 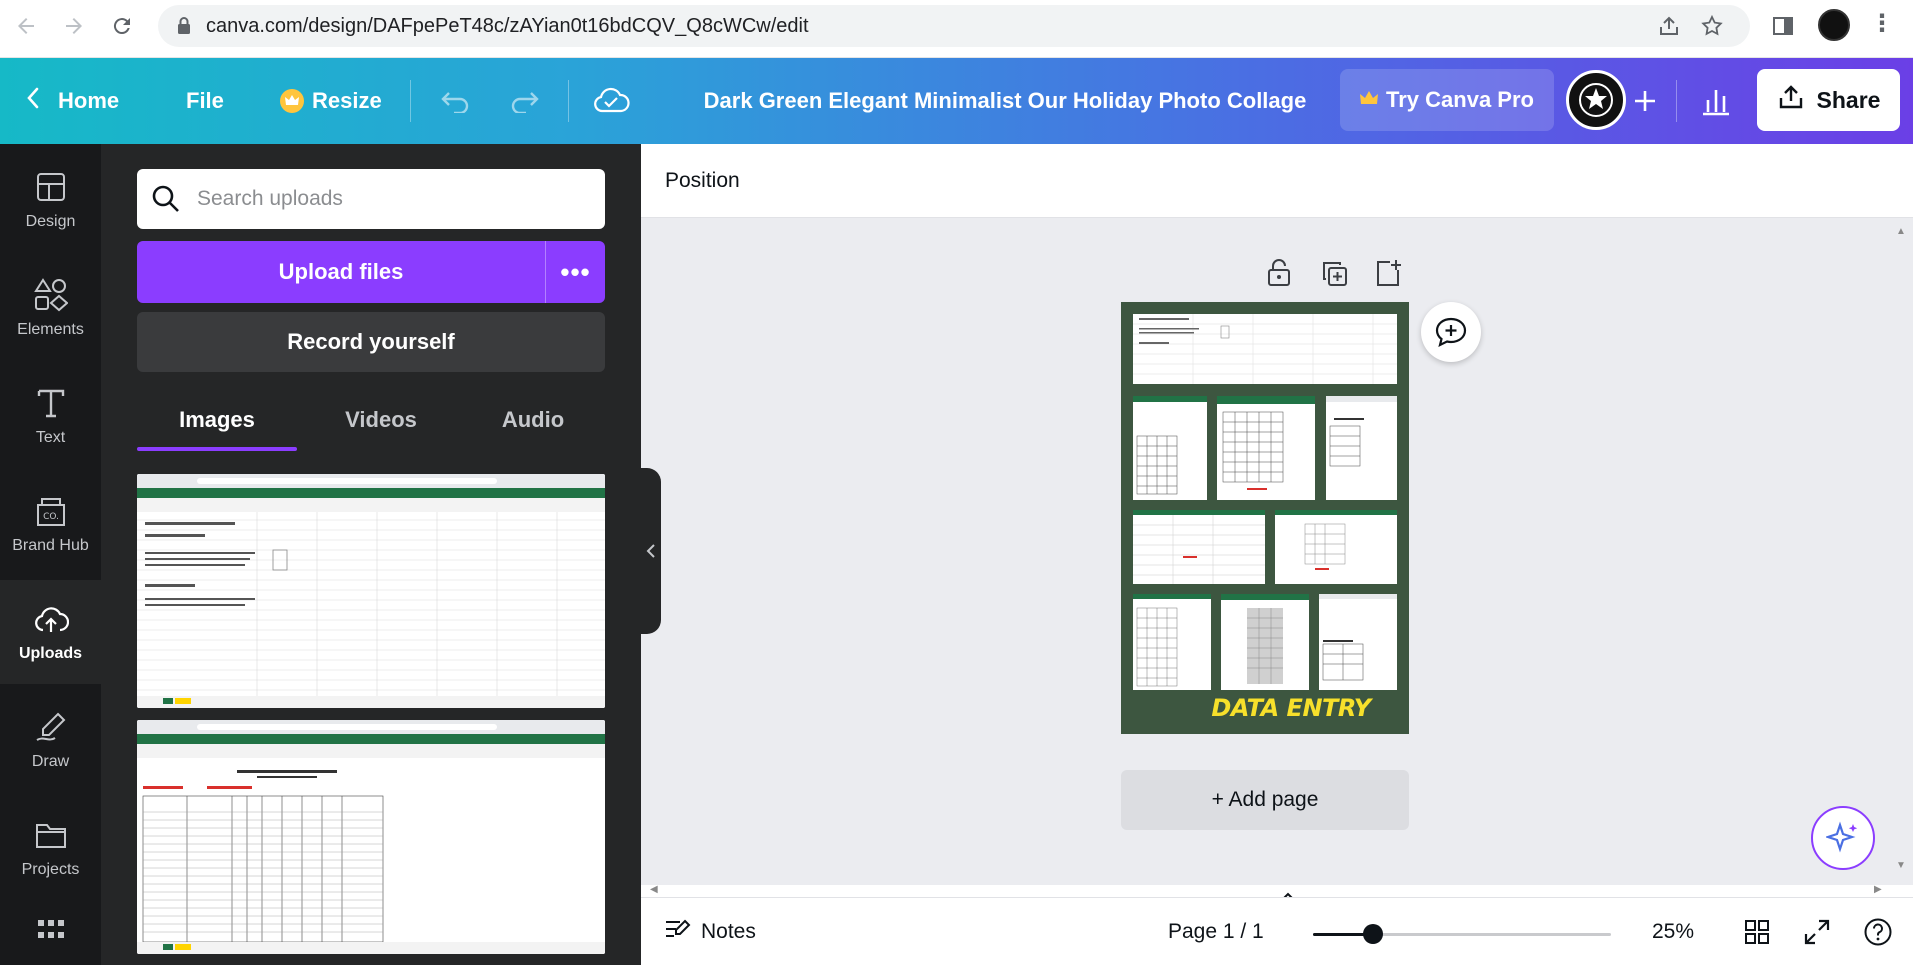 What do you see at coordinates (51, 619) in the screenshot?
I see `cloud-upload-icon` at bounding box center [51, 619].